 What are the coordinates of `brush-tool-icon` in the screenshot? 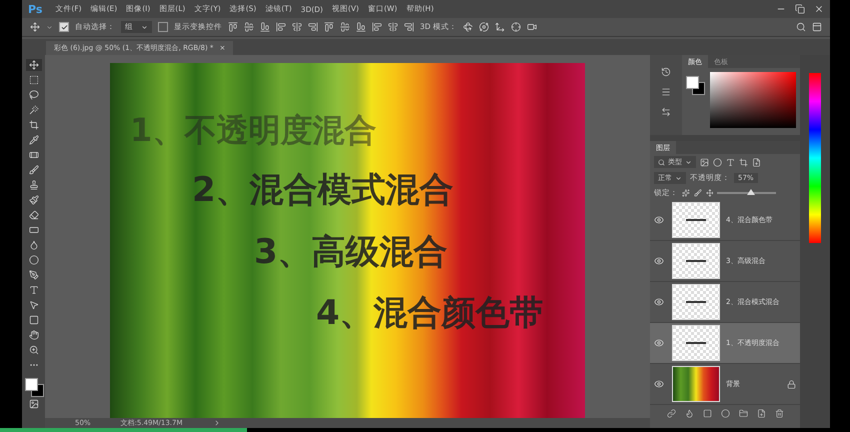 It's located at (33, 170).